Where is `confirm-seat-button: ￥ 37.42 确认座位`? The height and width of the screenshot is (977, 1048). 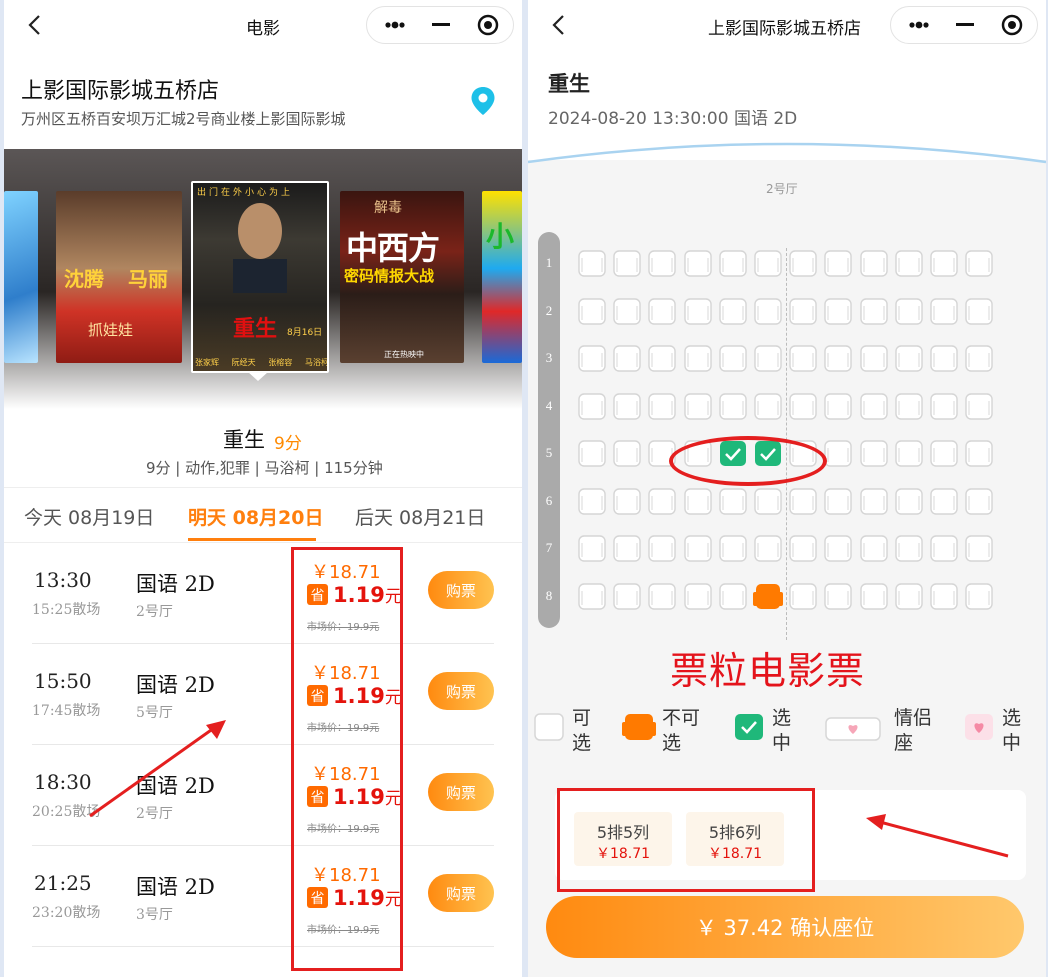
confirm-seat-button: ￥ 37.42 确认座位 is located at coordinates (785, 927).